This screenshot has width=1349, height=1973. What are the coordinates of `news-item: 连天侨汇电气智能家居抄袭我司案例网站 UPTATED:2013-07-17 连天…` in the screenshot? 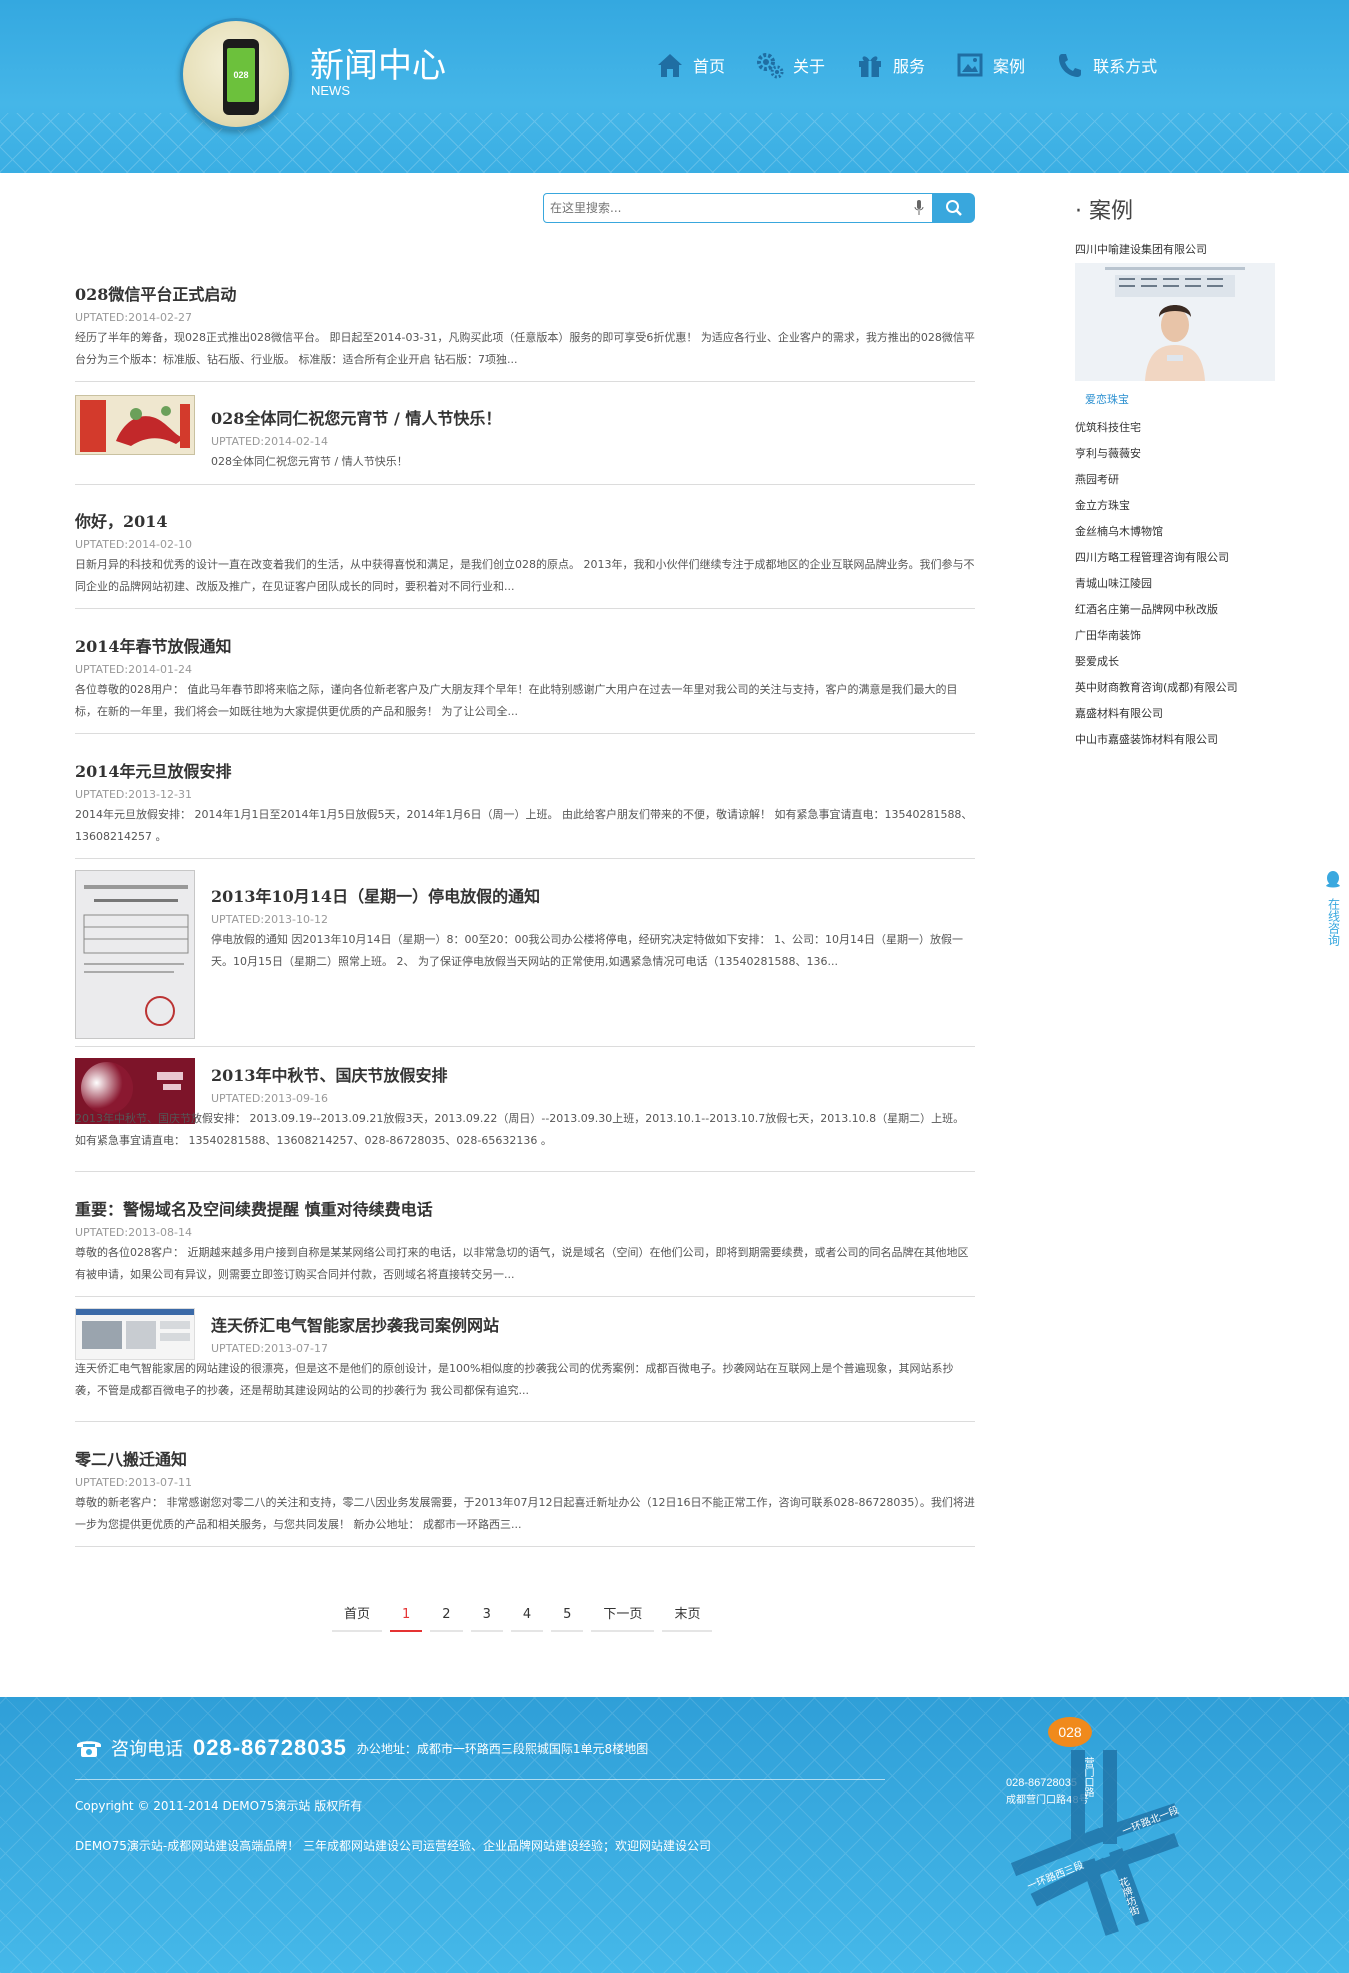 It's located at (525, 1359).